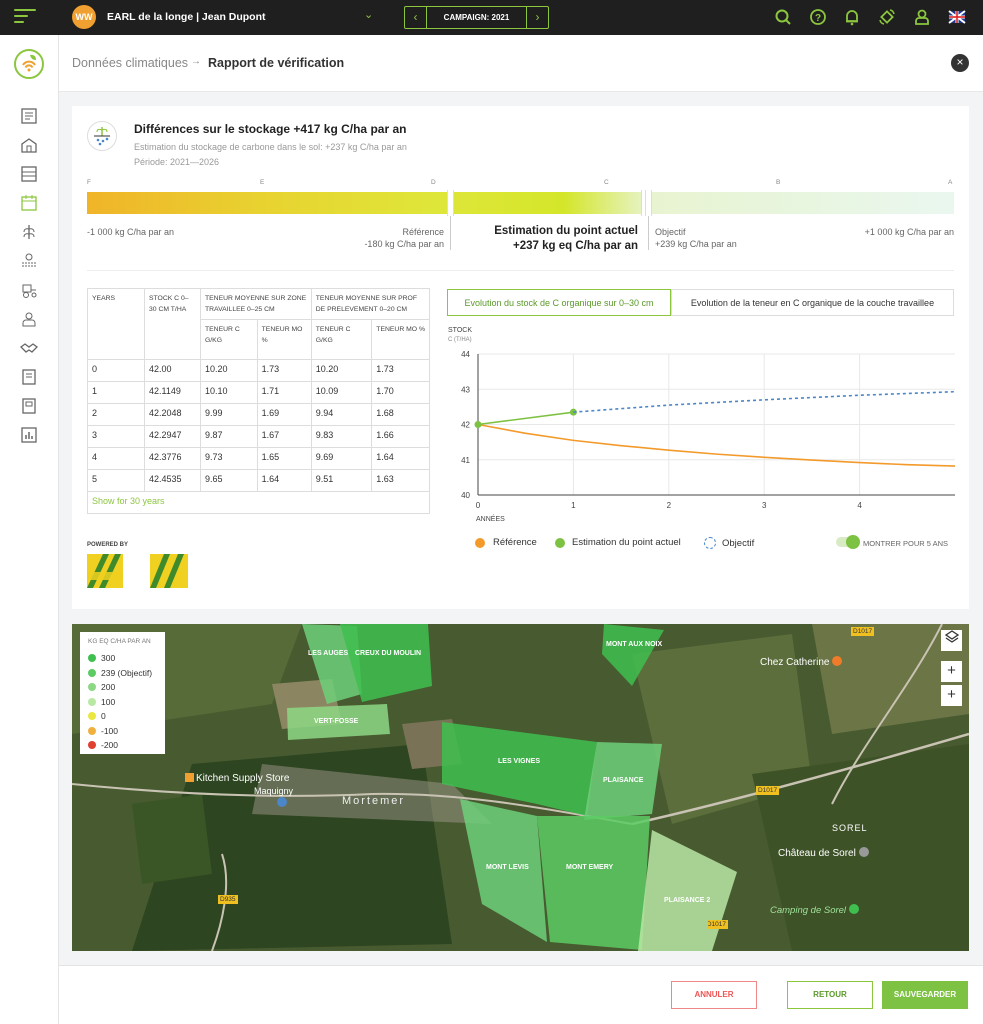 The height and width of the screenshot is (1024, 983). Describe the element at coordinates (243, 778) in the screenshot. I see `place-name: Kitchen Supply Store` at that location.